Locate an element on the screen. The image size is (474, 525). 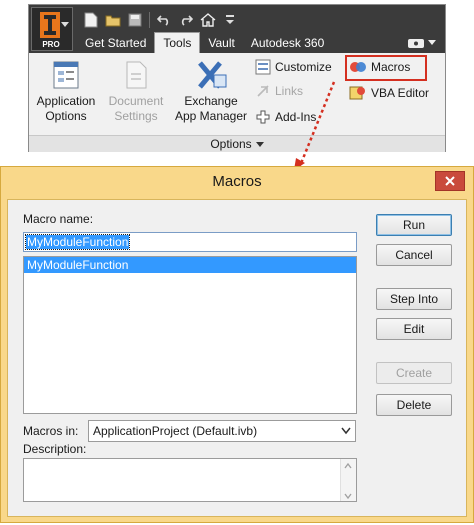
exchange-app-manager-button: Exchange App Manager is located at coordinates (211, 91).